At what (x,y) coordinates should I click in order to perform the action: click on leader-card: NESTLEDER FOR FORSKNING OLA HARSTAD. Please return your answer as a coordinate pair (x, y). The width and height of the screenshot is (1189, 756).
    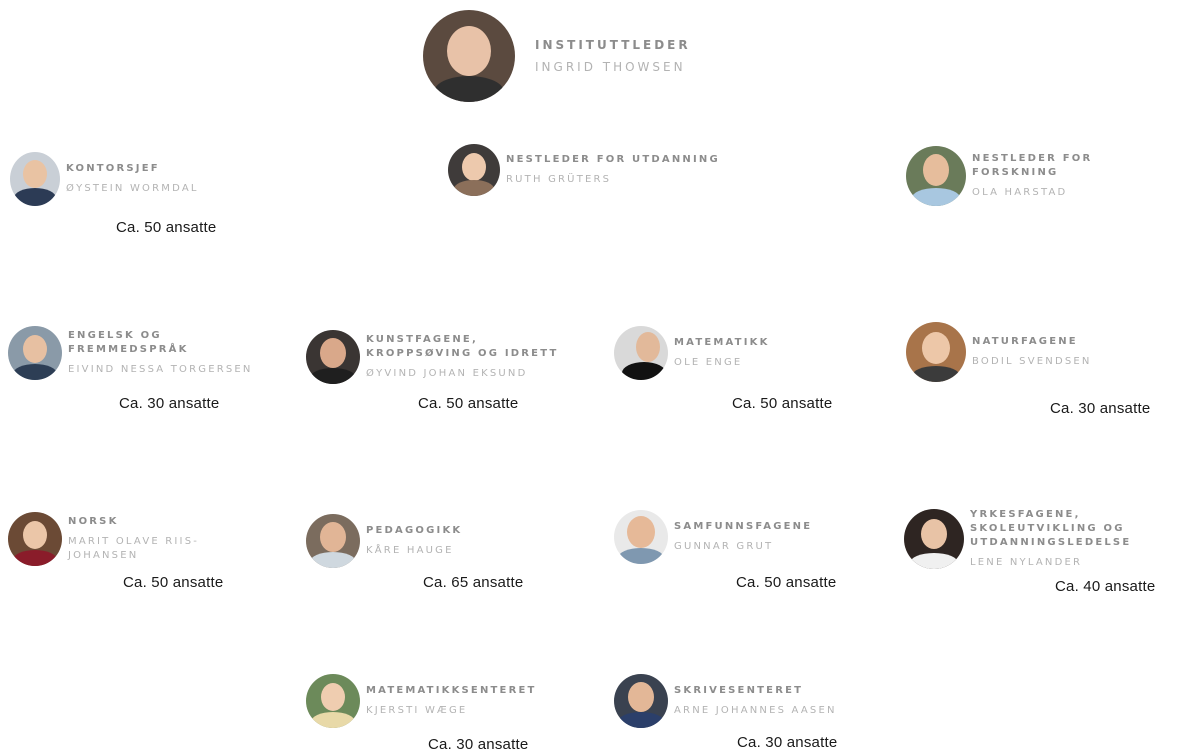
    Looking at the image, I should click on (999, 176).